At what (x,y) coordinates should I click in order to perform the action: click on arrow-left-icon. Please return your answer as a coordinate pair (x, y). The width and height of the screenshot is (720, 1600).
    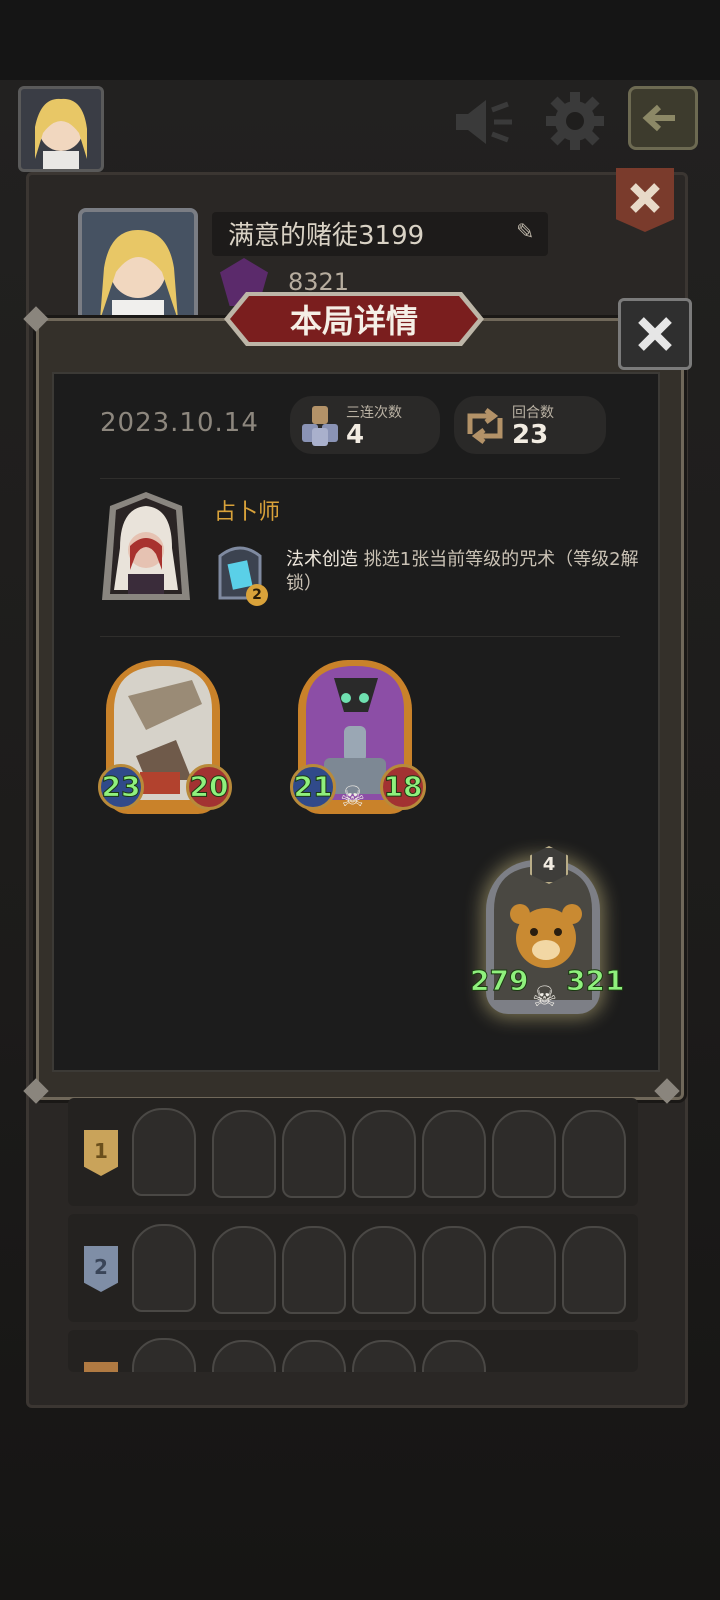
    Looking at the image, I should click on (658, 118).